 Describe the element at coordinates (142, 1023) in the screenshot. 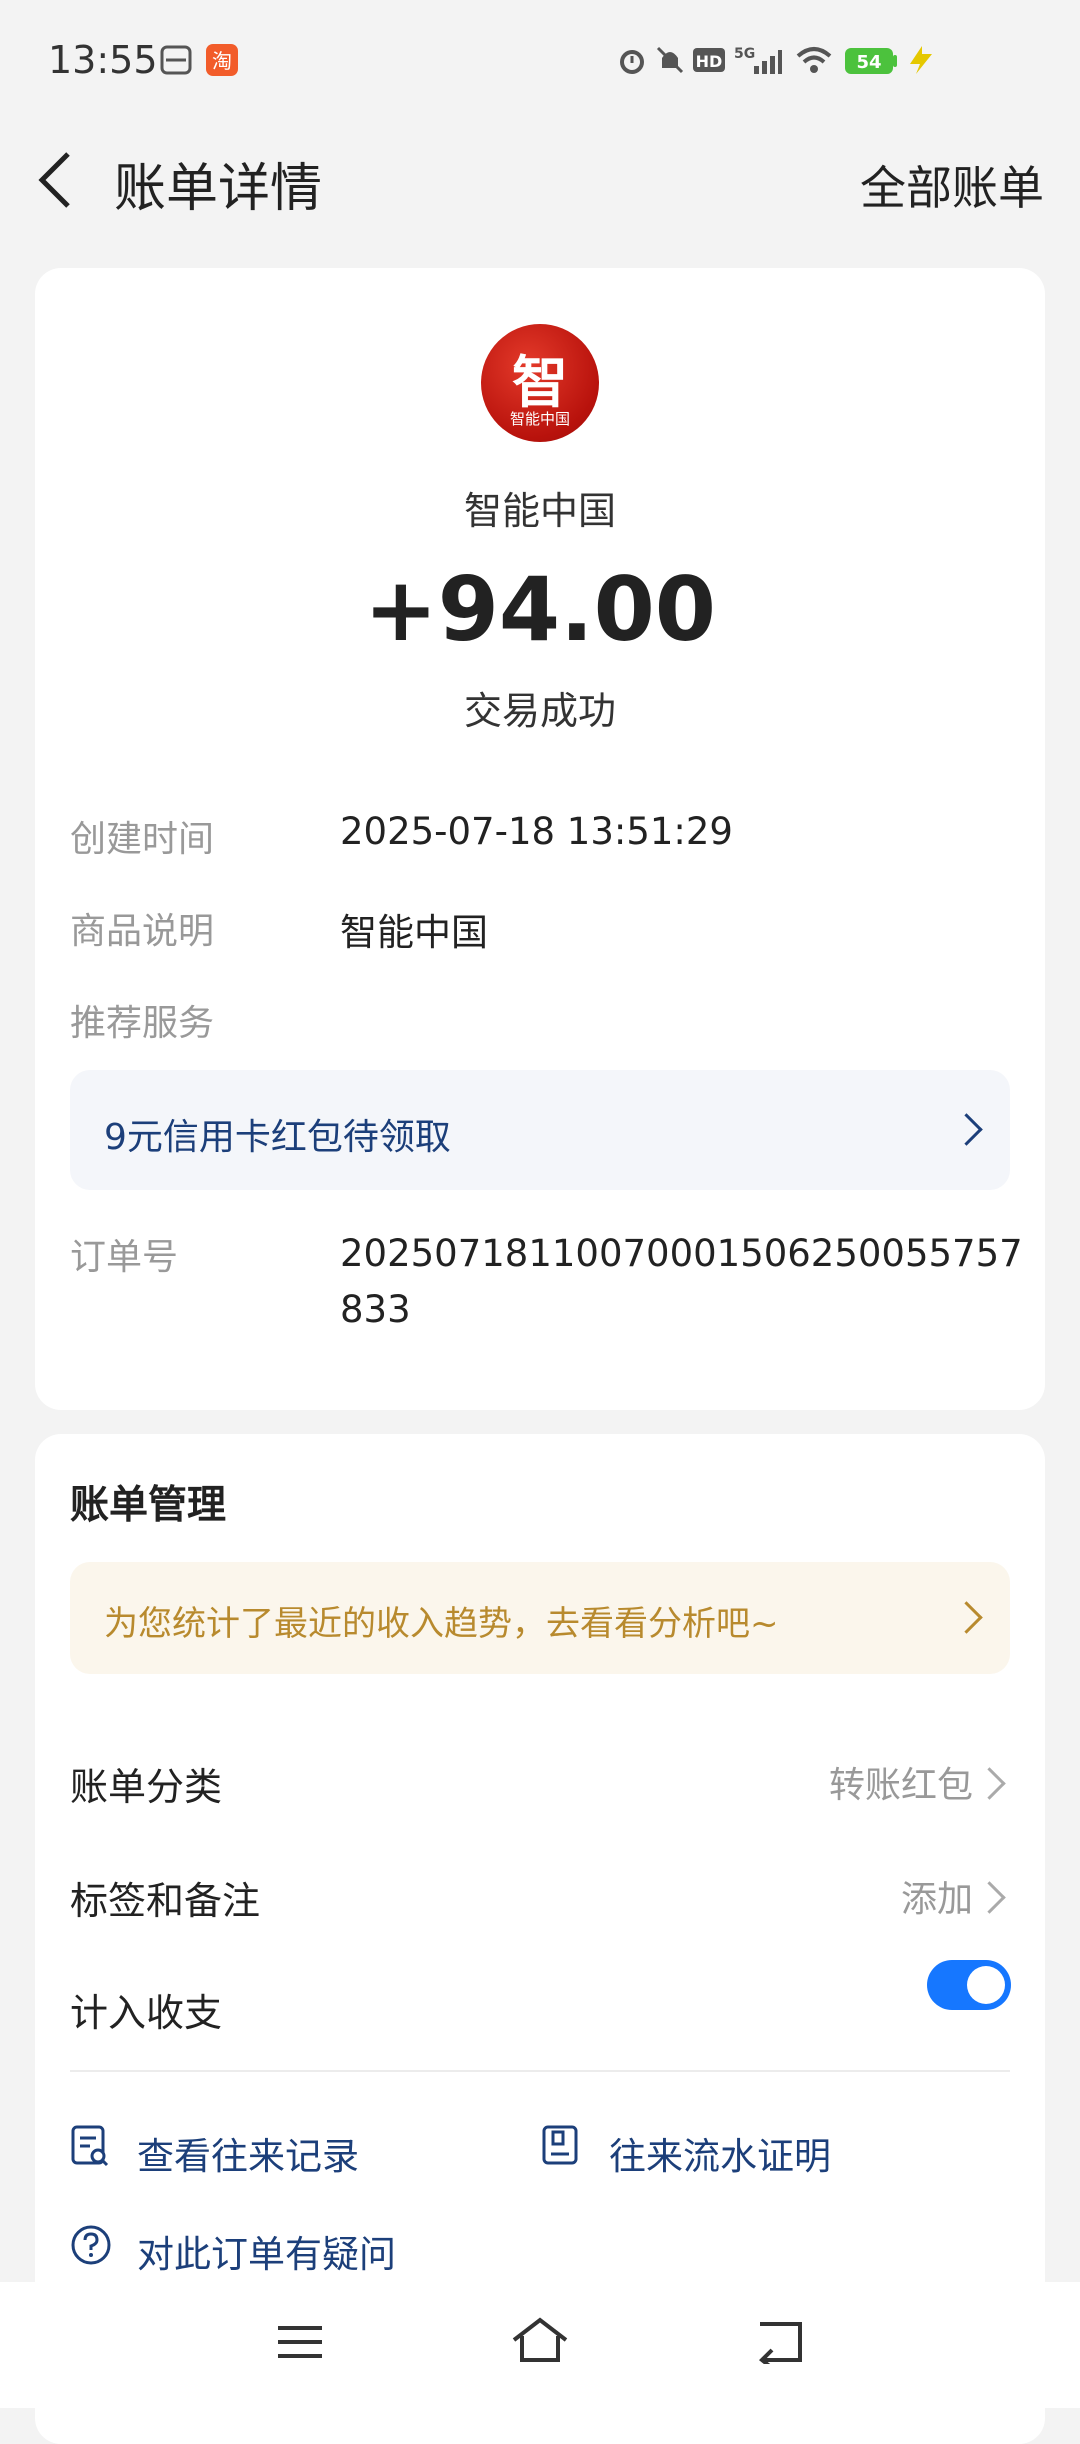

I see `recommended-service-label: 推荐服务` at that location.